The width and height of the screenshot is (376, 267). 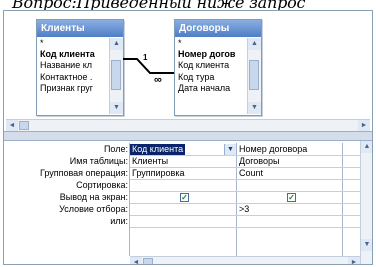 I want to click on grid-row-sort, so click(x=182, y=185).